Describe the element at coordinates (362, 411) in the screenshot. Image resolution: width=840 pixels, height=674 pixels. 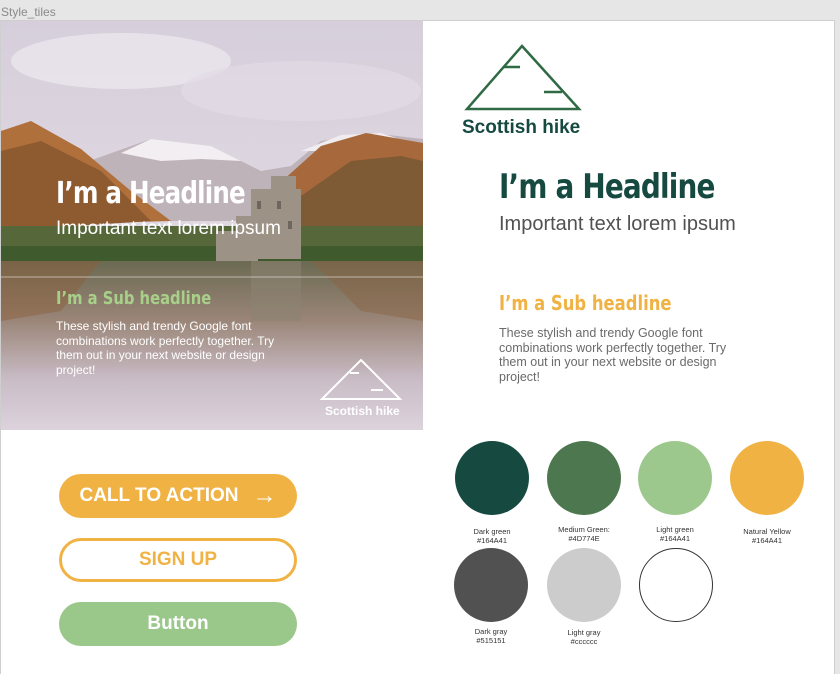
I see `hero-logo-wordmark: Scottish hike` at that location.